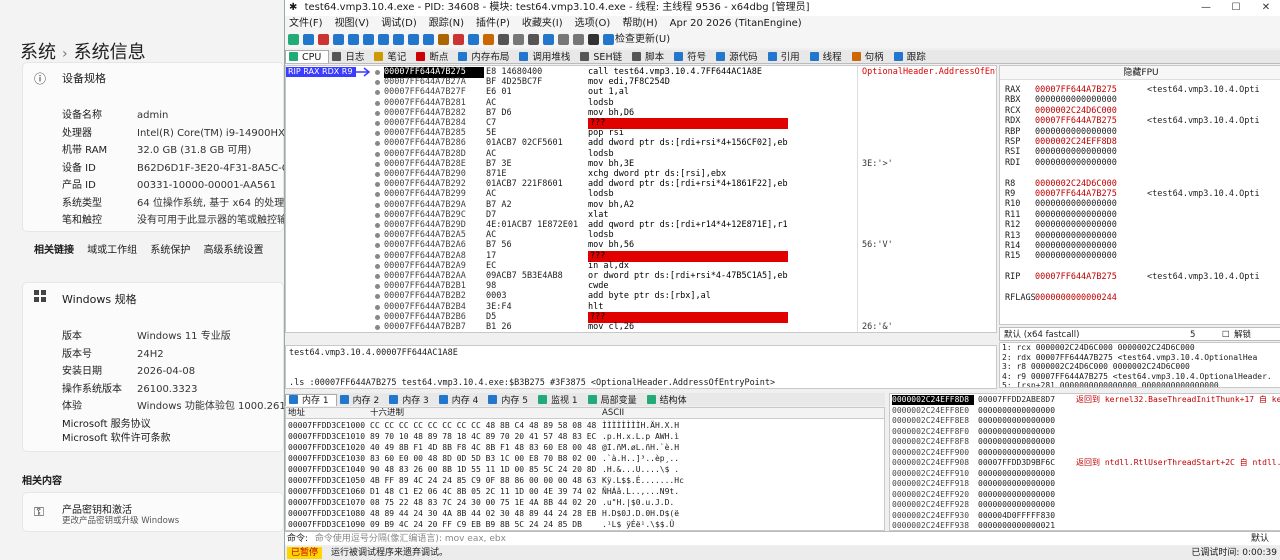 The image size is (1280, 560). I want to click on tab-source: 源代码, so click(739, 57).